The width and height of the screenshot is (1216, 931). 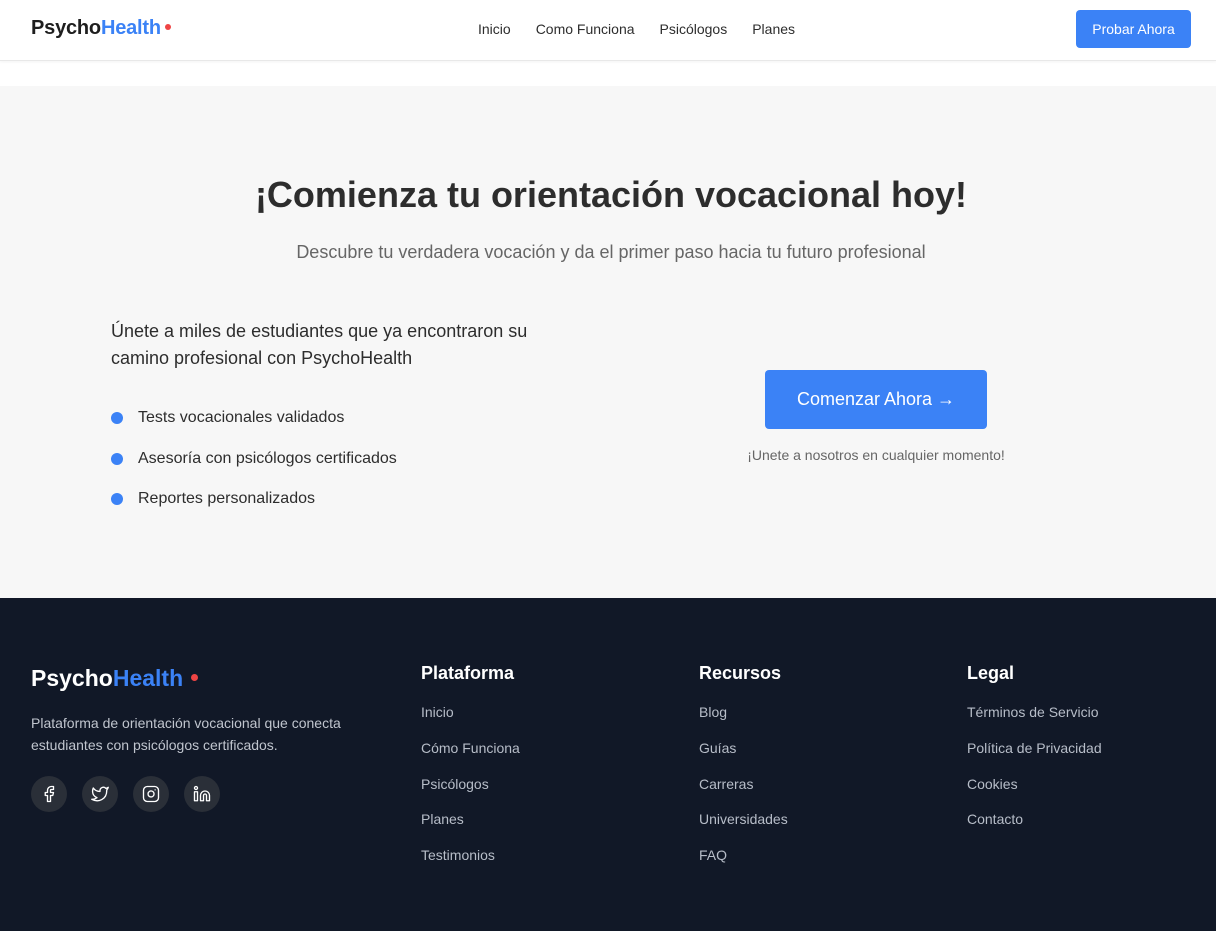 I want to click on footer-link-contacto: Contacto, so click(x=1034, y=828).